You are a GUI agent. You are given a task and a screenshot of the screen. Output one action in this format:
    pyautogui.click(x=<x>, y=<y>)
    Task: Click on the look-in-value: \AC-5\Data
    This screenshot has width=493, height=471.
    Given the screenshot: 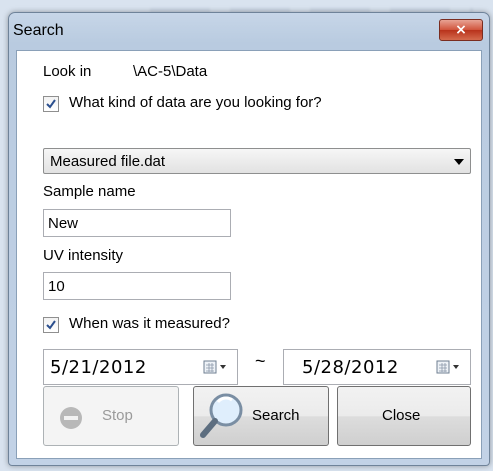 What is the action you would take?
    pyautogui.click(x=170, y=71)
    